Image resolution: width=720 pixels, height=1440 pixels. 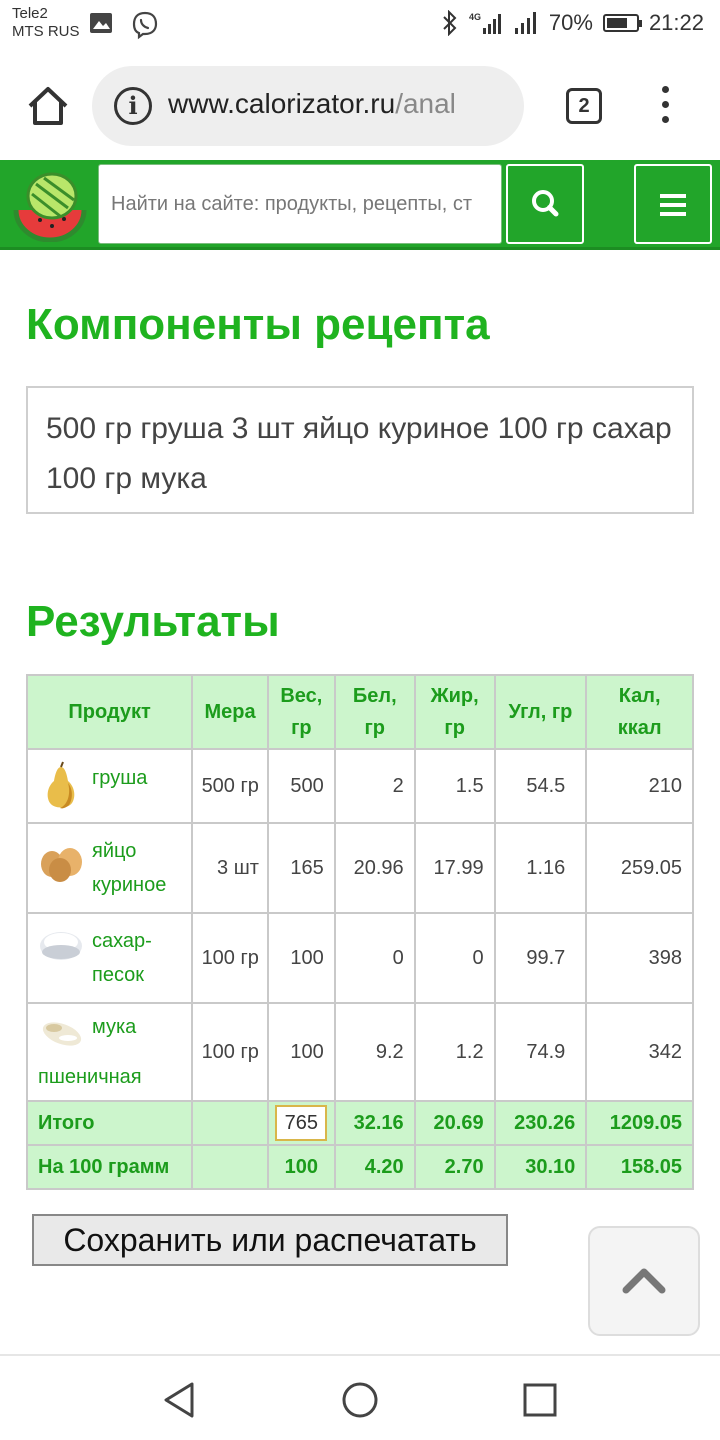 I want to click on search-button, so click(x=545, y=204).